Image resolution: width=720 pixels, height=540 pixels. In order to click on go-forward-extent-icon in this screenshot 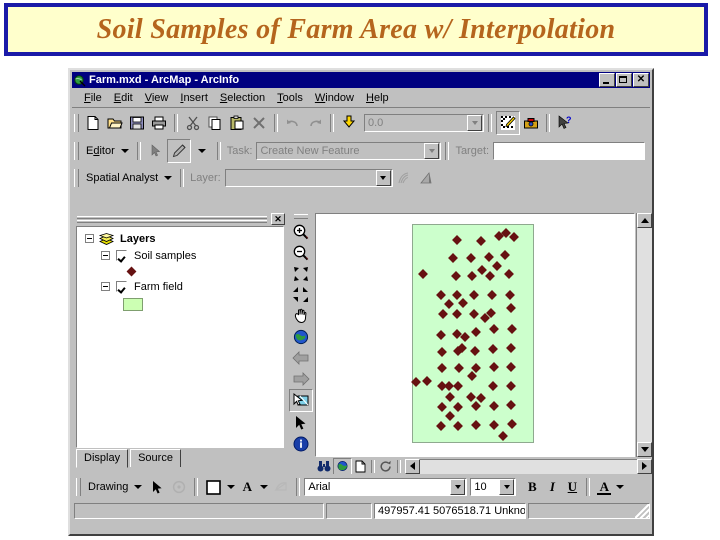, I will do `click(301, 378)`.